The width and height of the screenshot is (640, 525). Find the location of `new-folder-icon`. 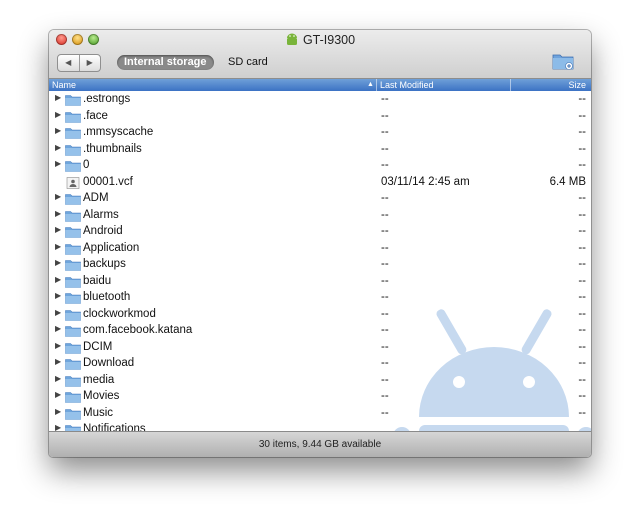

new-folder-icon is located at coordinates (563, 61).